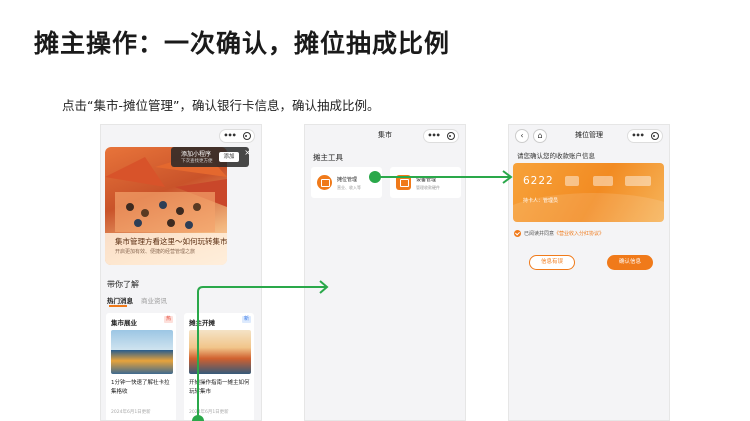 Image resolution: width=750 pixels, height=421 pixels. What do you see at coordinates (517, 233) in the screenshot?
I see `checkbox-checked-icon` at bounding box center [517, 233].